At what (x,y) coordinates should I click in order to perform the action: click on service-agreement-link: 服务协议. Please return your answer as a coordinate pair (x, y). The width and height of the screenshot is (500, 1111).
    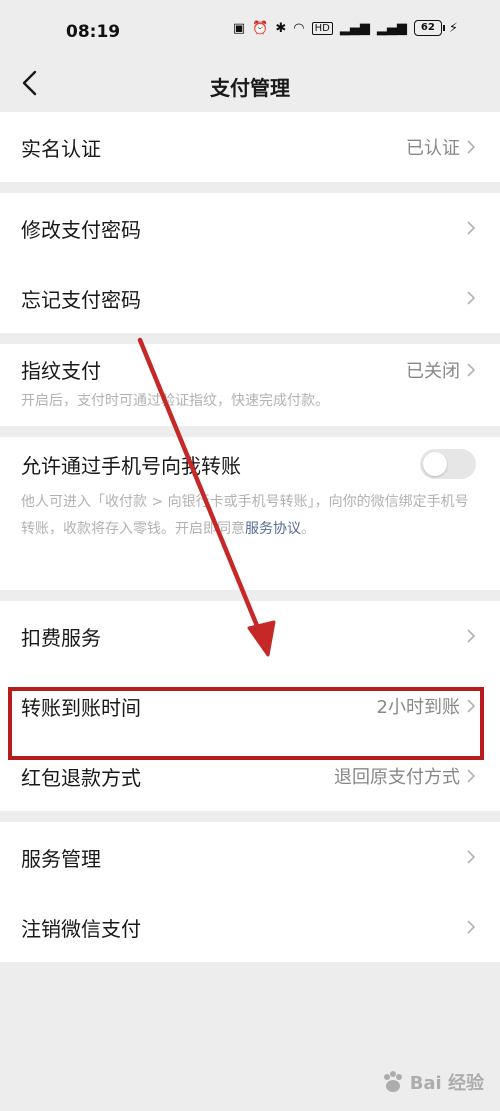
    Looking at the image, I should click on (273, 529).